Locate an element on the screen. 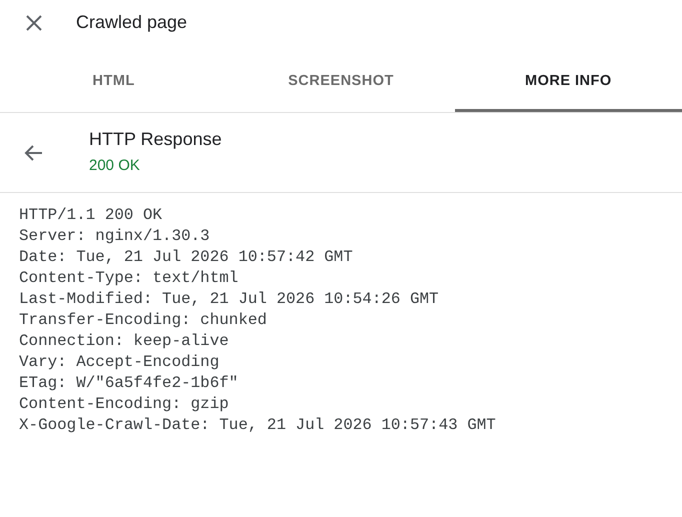 This screenshot has width=682, height=517. status-text: 200 OK is located at coordinates (115, 166).